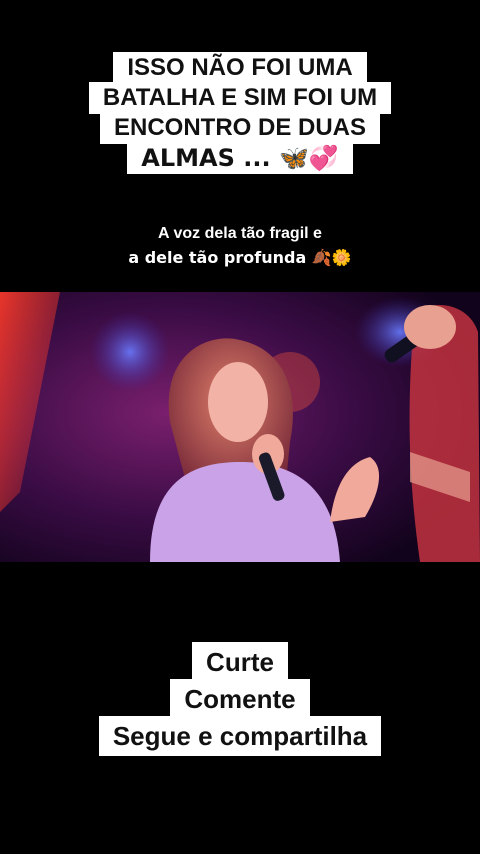 Image resolution: width=480 pixels, height=854 pixels. What do you see at coordinates (240, 68) in the screenshot?
I see `caption-line: ISSO NÃO FOI UMA` at bounding box center [240, 68].